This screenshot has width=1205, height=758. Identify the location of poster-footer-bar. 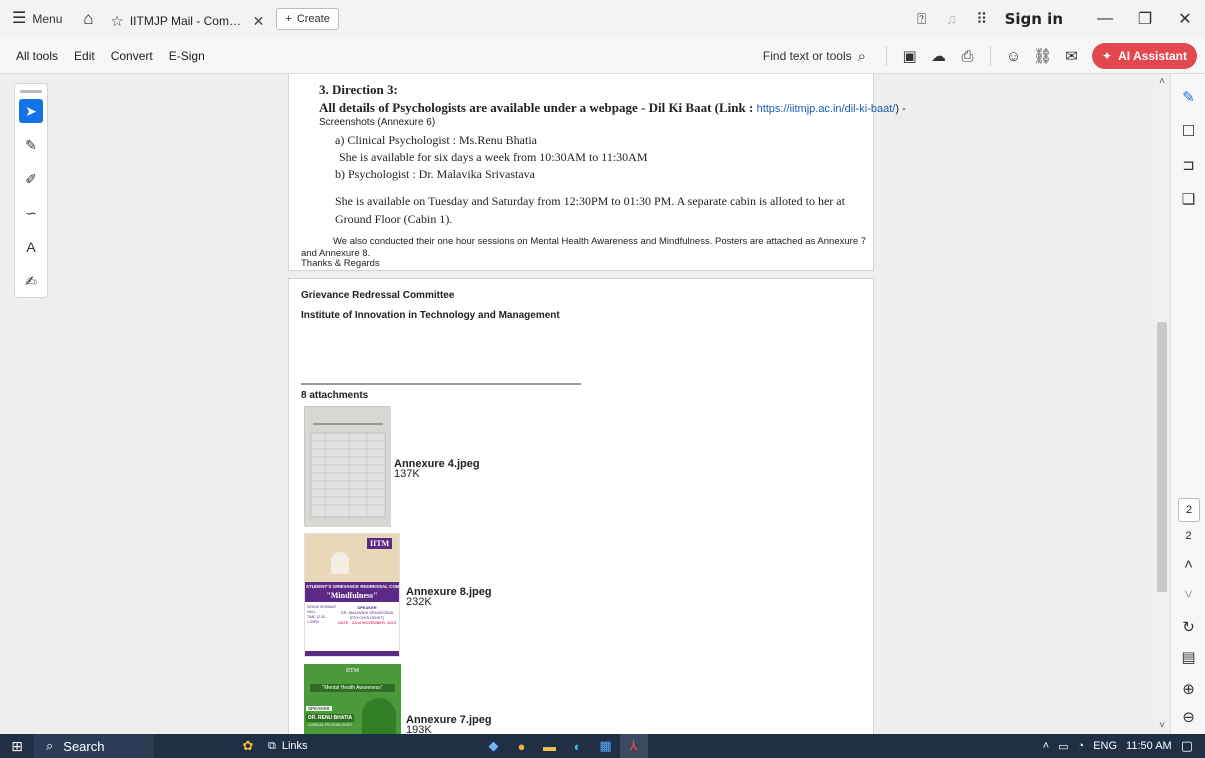
(352, 653).